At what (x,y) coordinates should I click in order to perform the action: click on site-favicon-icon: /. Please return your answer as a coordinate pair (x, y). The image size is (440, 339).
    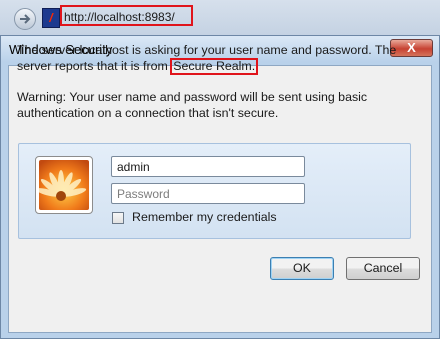
    Looking at the image, I should click on (51, 18).